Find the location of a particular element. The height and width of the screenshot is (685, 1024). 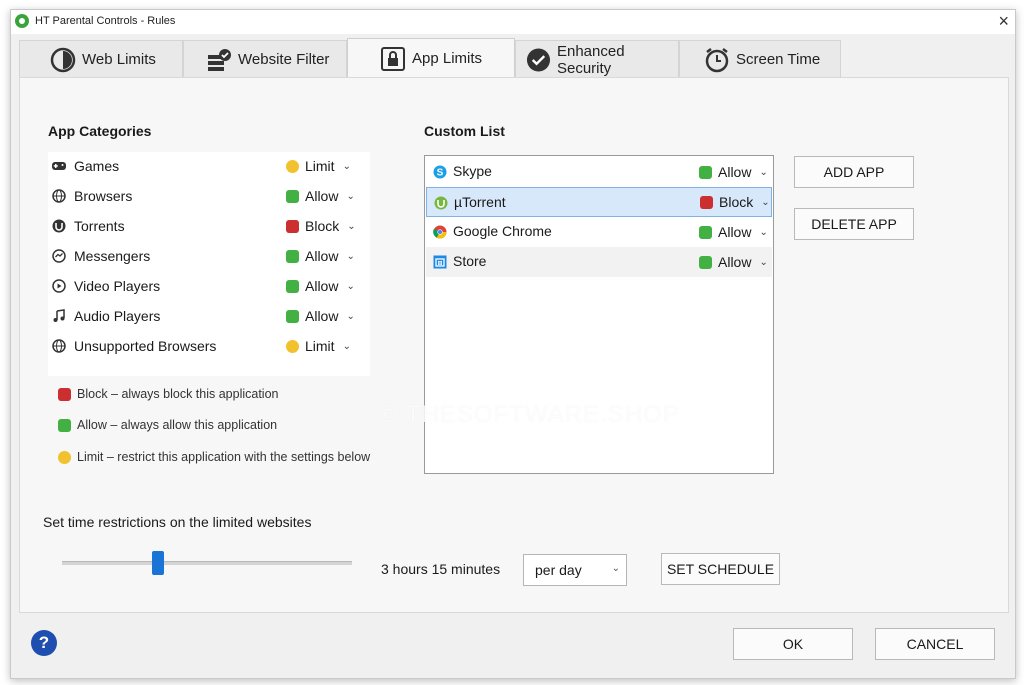

custom-row-store: Store Allow ⌄ is located at coordinates (599, 262).